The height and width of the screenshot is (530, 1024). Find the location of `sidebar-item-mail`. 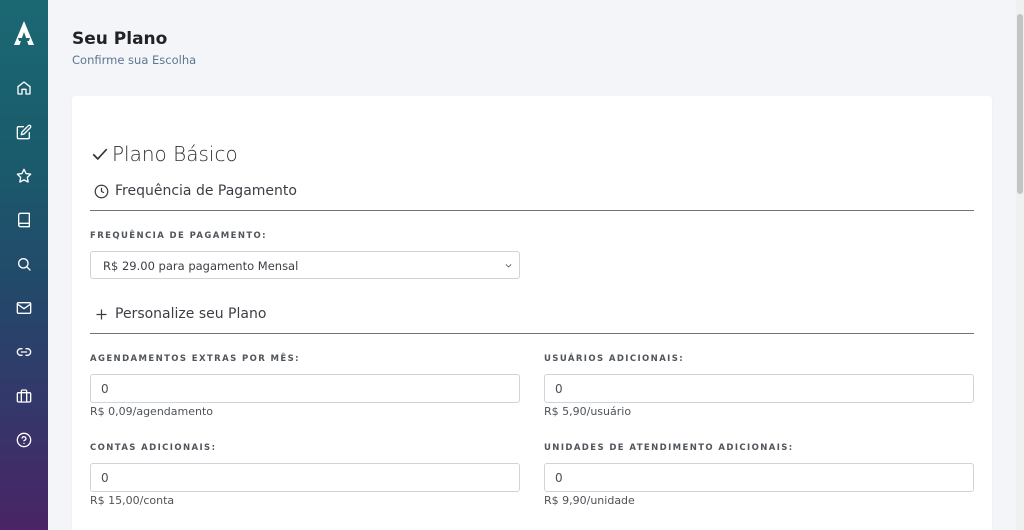

sidebar-item-mail is located at coordinates (24, 308).